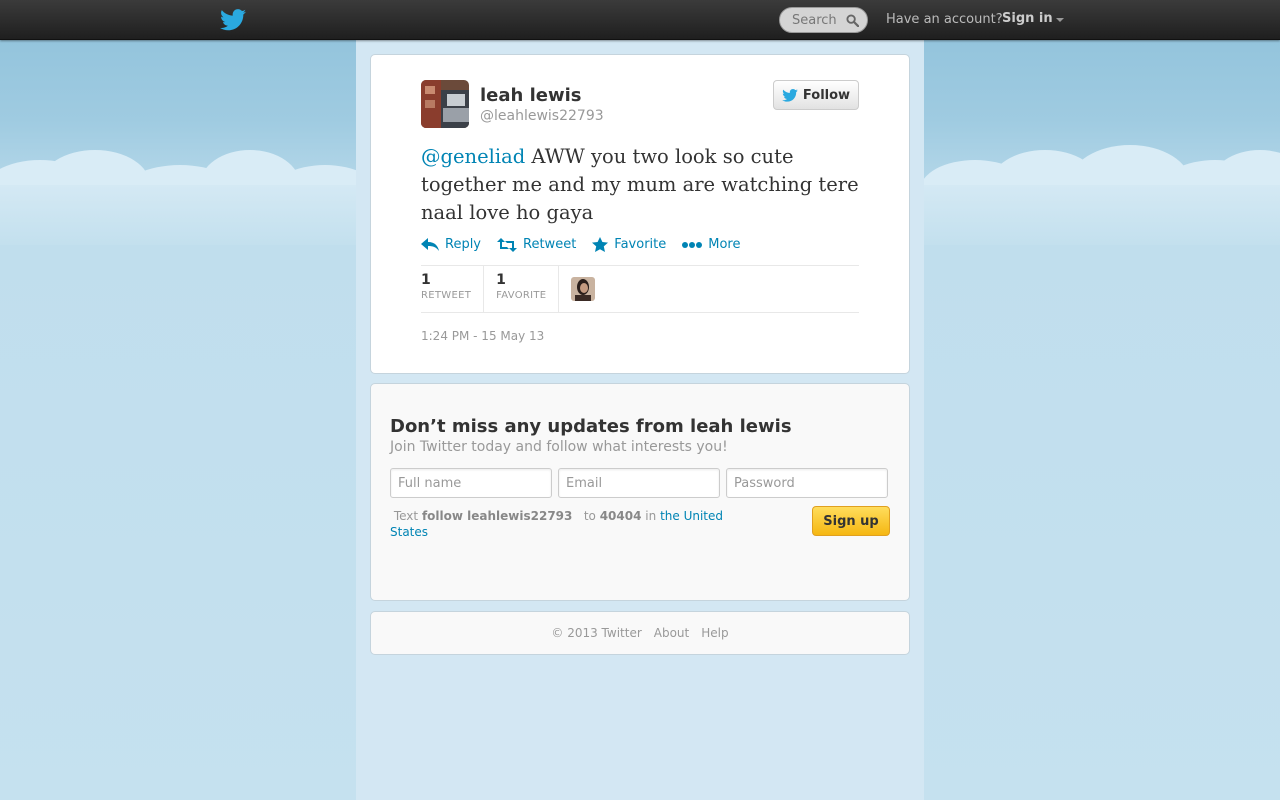  Describe the element at coordinates (550, 244) in the screenshot. I see `retweet-label: Retweet` at that location.